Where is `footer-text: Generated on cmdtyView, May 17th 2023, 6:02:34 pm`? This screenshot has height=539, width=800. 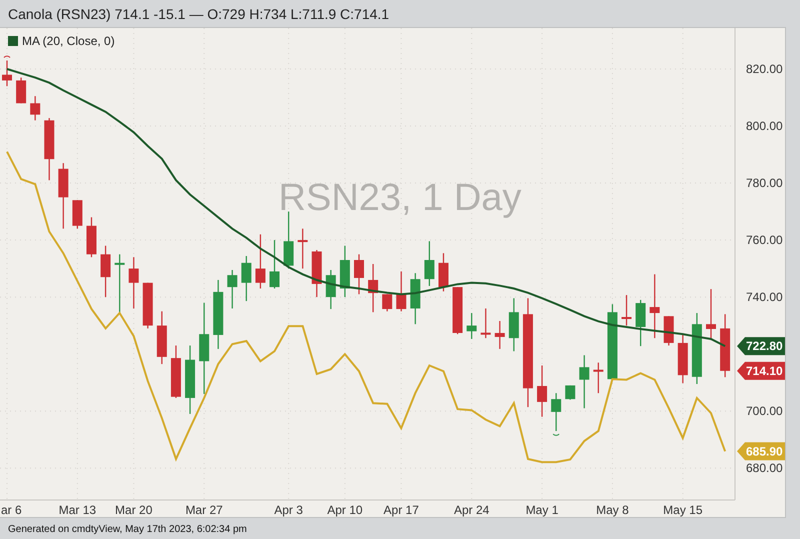
footer-text: Generated on cmdtyView, May 17th 2023, 6:02:34 pm is located at coordinates (127, 529).